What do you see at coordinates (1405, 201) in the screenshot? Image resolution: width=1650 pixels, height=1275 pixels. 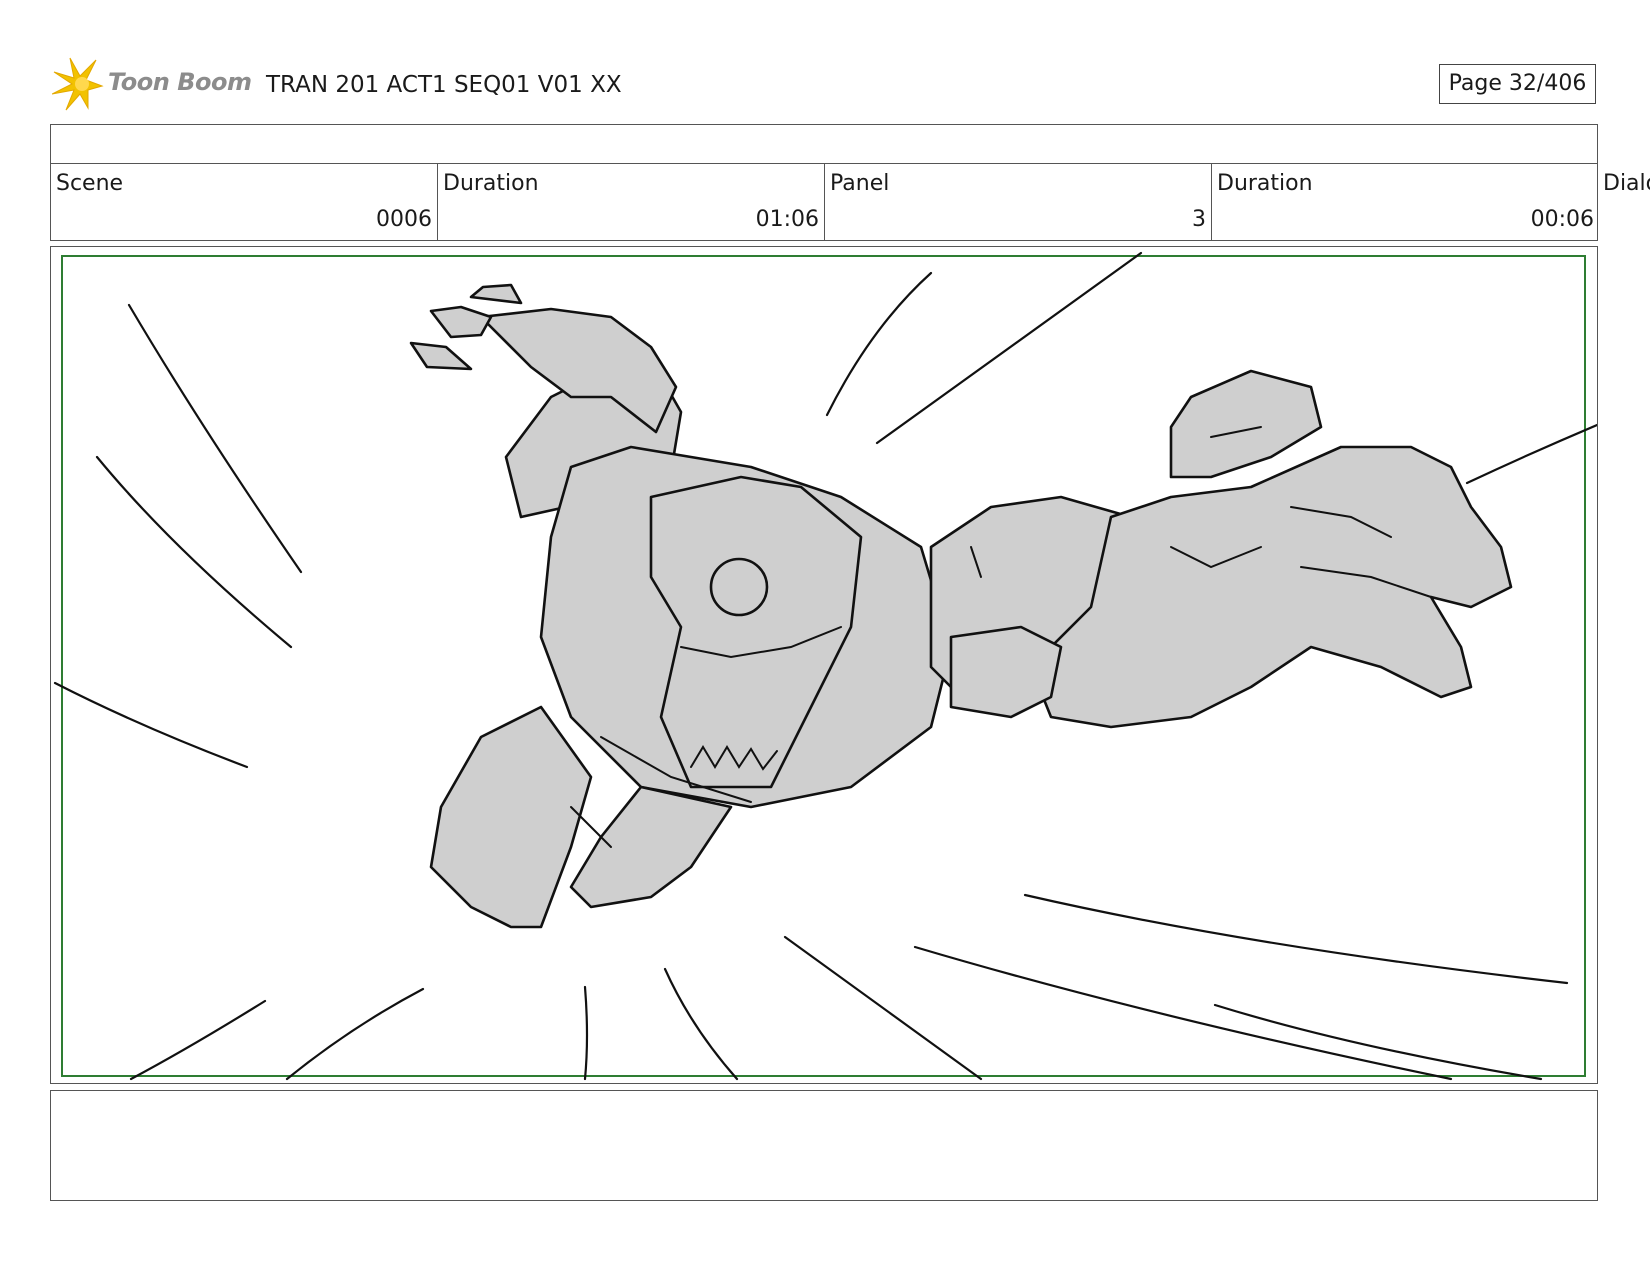 I see `panel-duration-cell: Duration 00:06` at bounding box center [1405, 201].